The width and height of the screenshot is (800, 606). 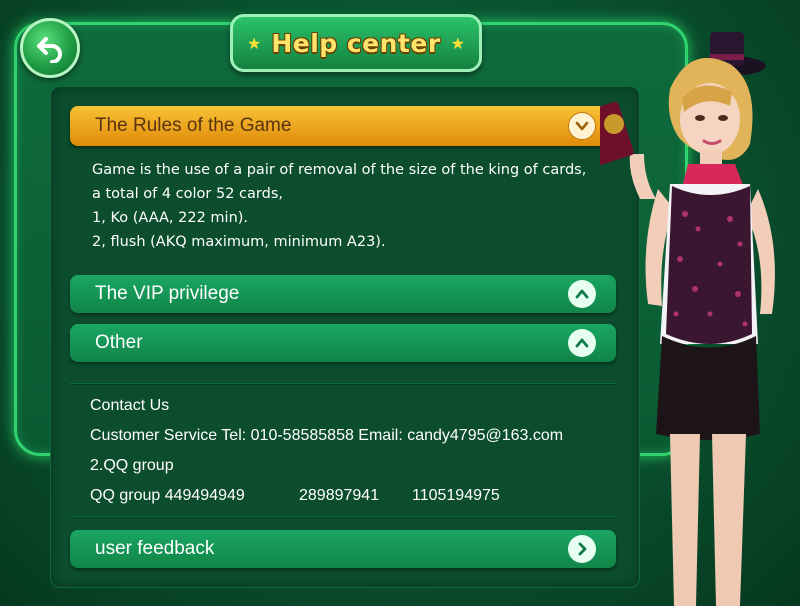 I want to click on qq-group-row: QQ group 449494949 289897941 1105194975, so click(x=326, y=499).